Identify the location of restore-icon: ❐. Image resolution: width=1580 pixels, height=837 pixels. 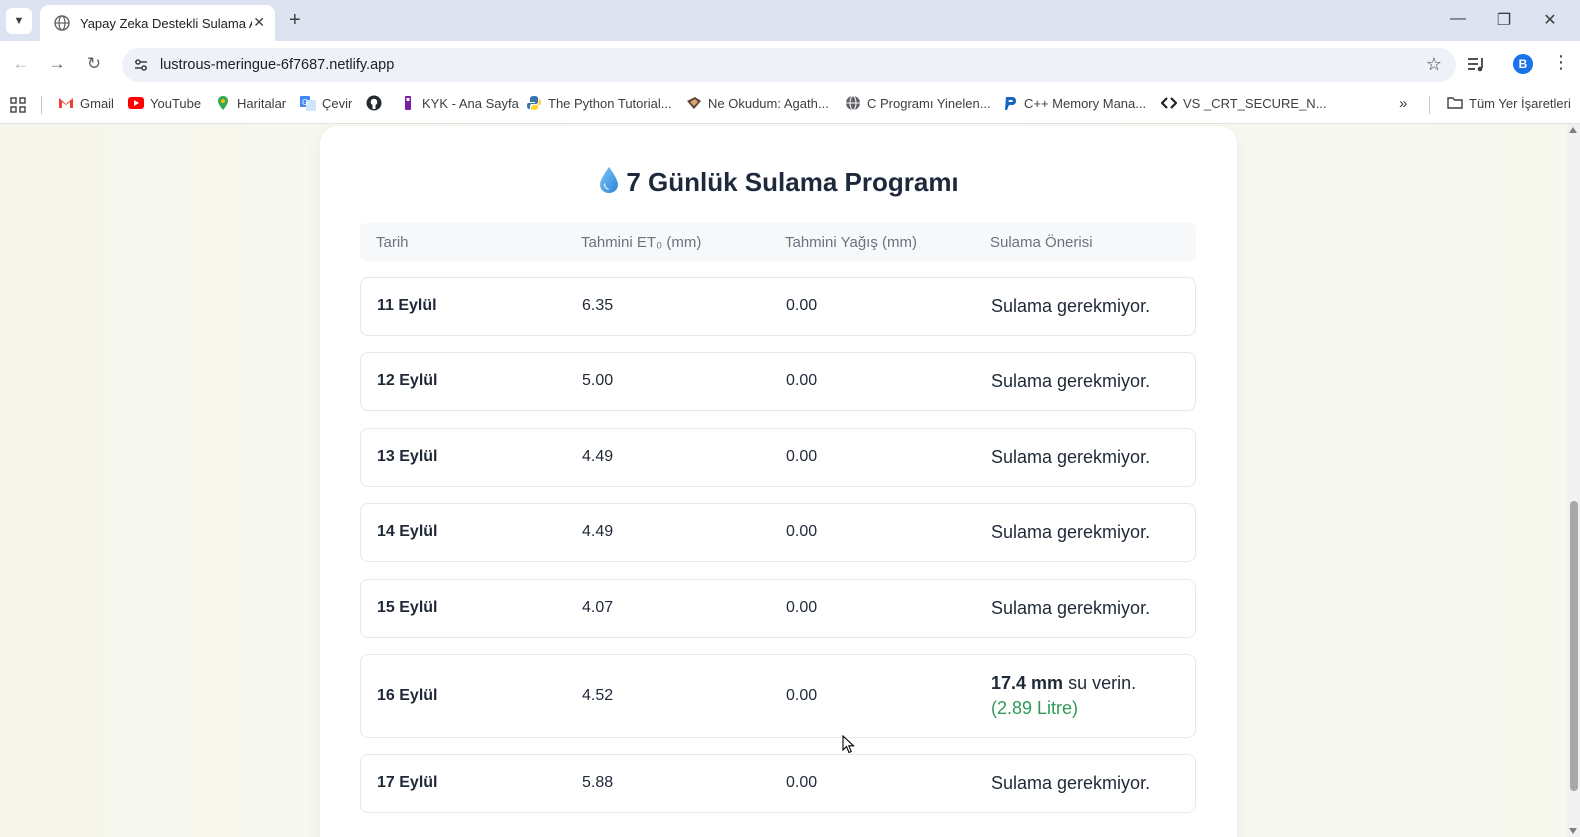
(1504, 20).